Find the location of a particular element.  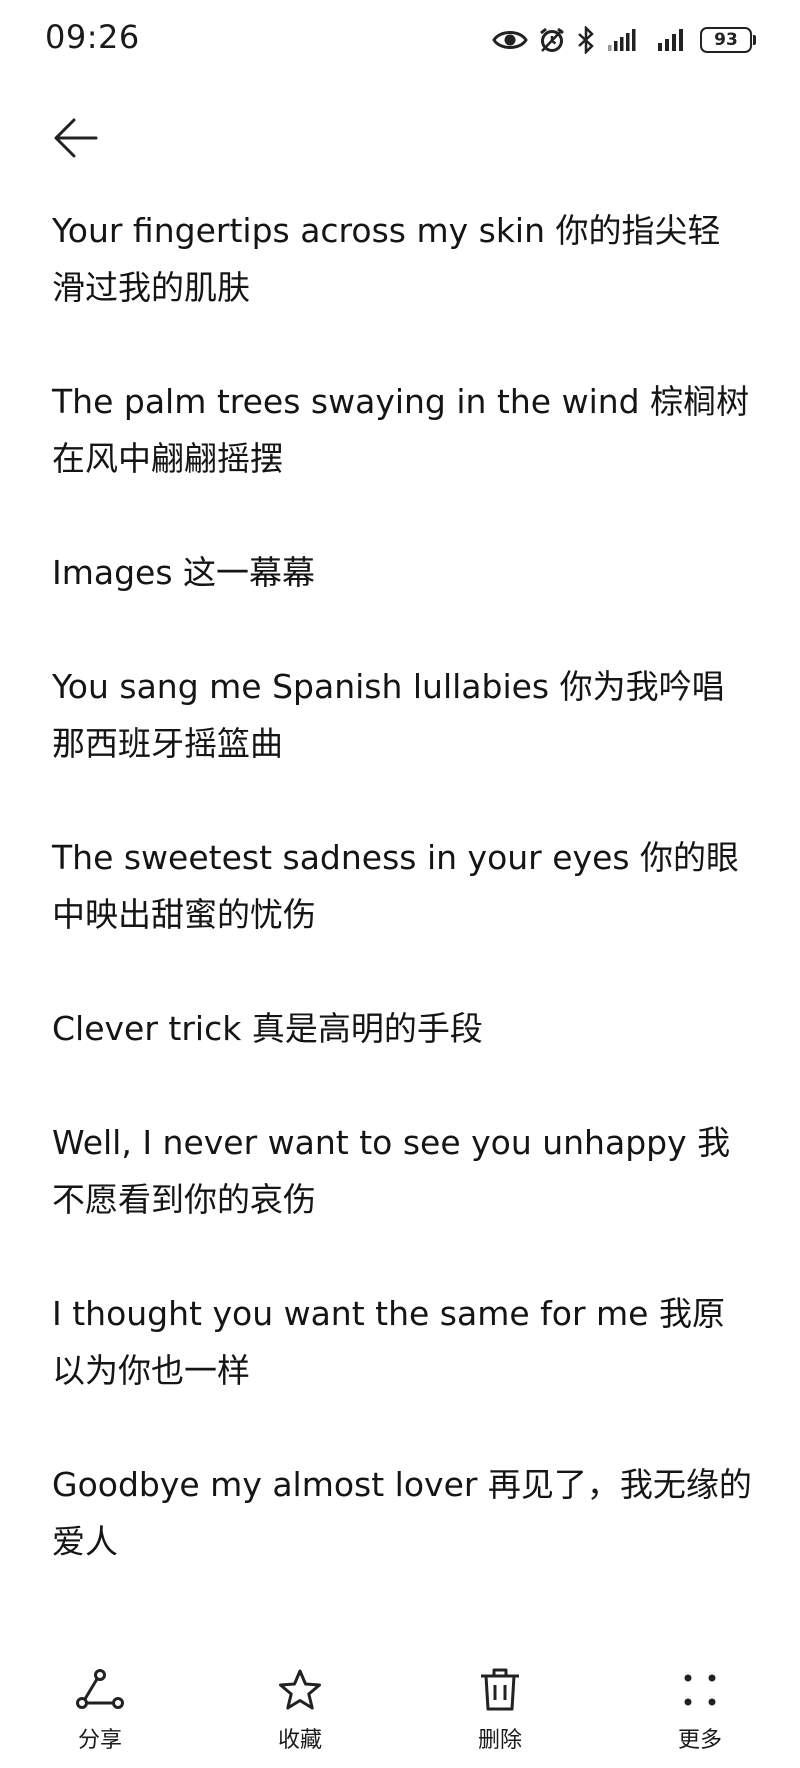

star-icon is located at coordinates (300, 1690).